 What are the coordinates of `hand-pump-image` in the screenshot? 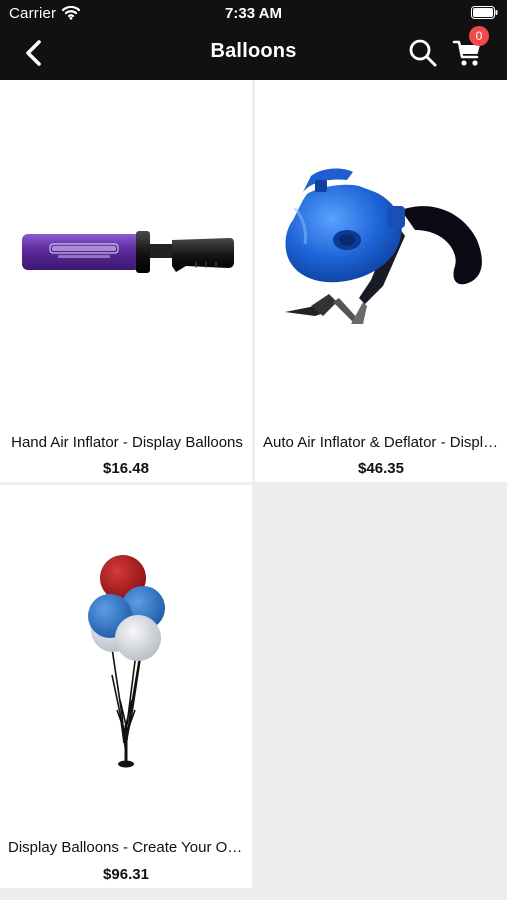 It's located at (128, 252).